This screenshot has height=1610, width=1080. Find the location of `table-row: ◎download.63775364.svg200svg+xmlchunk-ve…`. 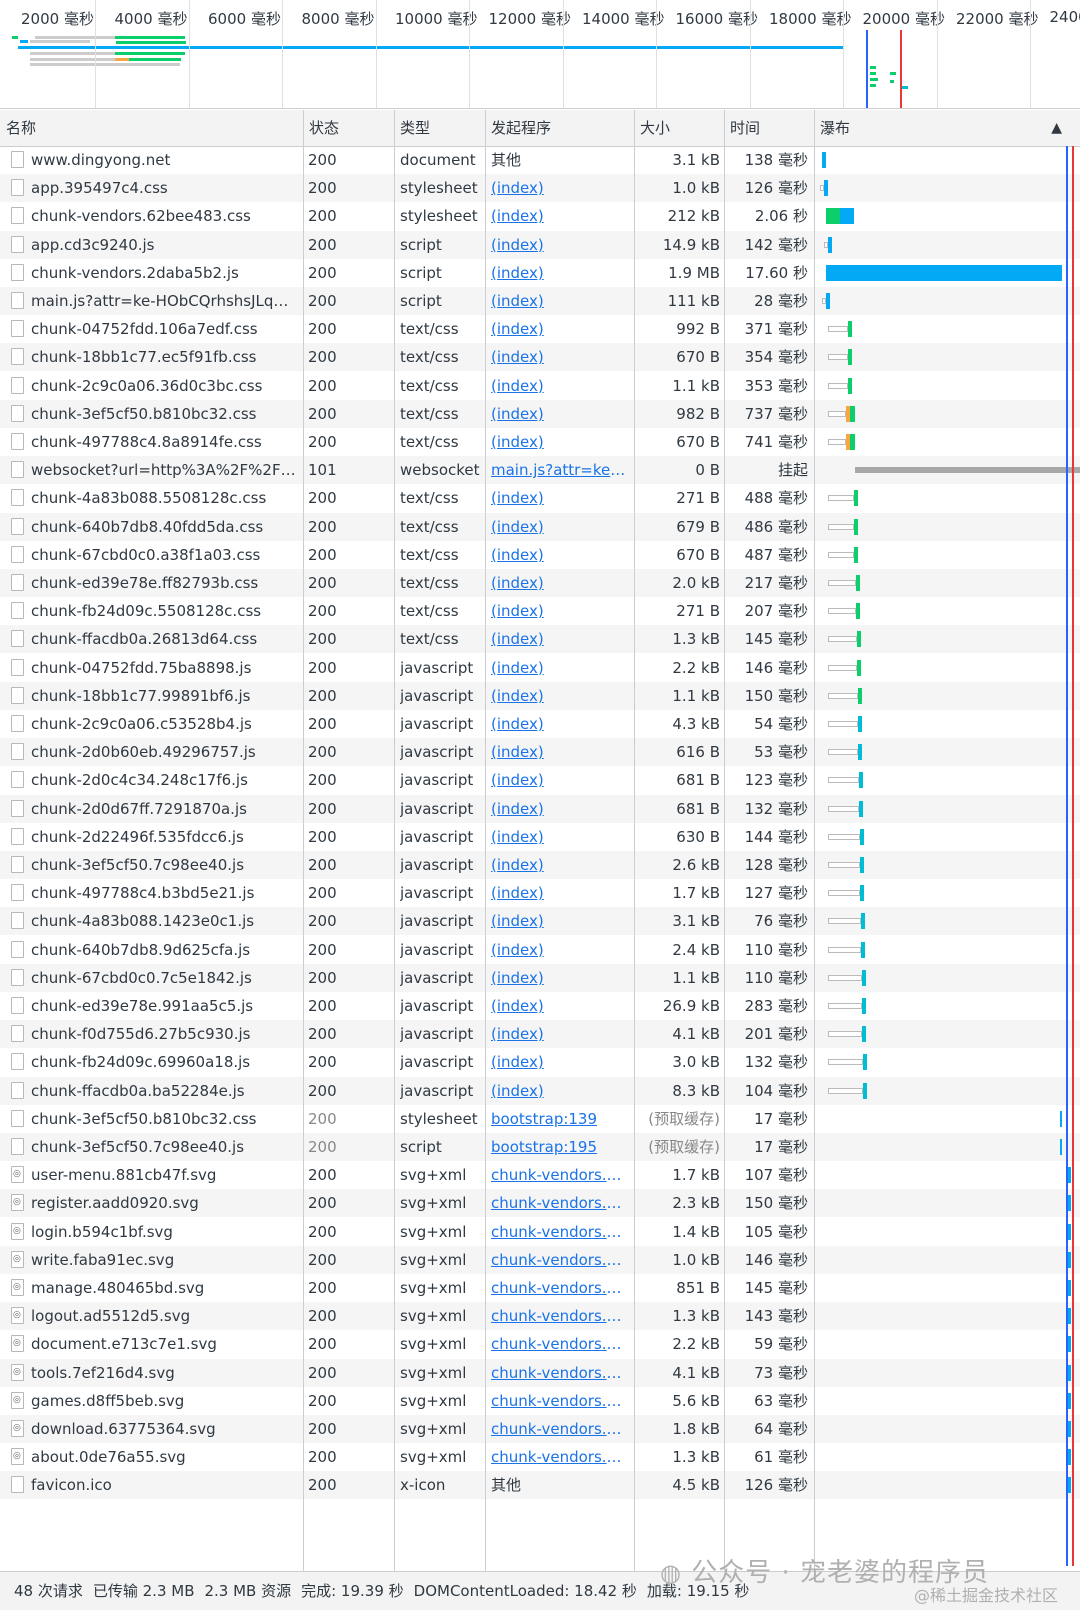

table-row: ◎download.63775364.svg200svg+xmlchunk-ve… is located at coordinates (540, 1429).